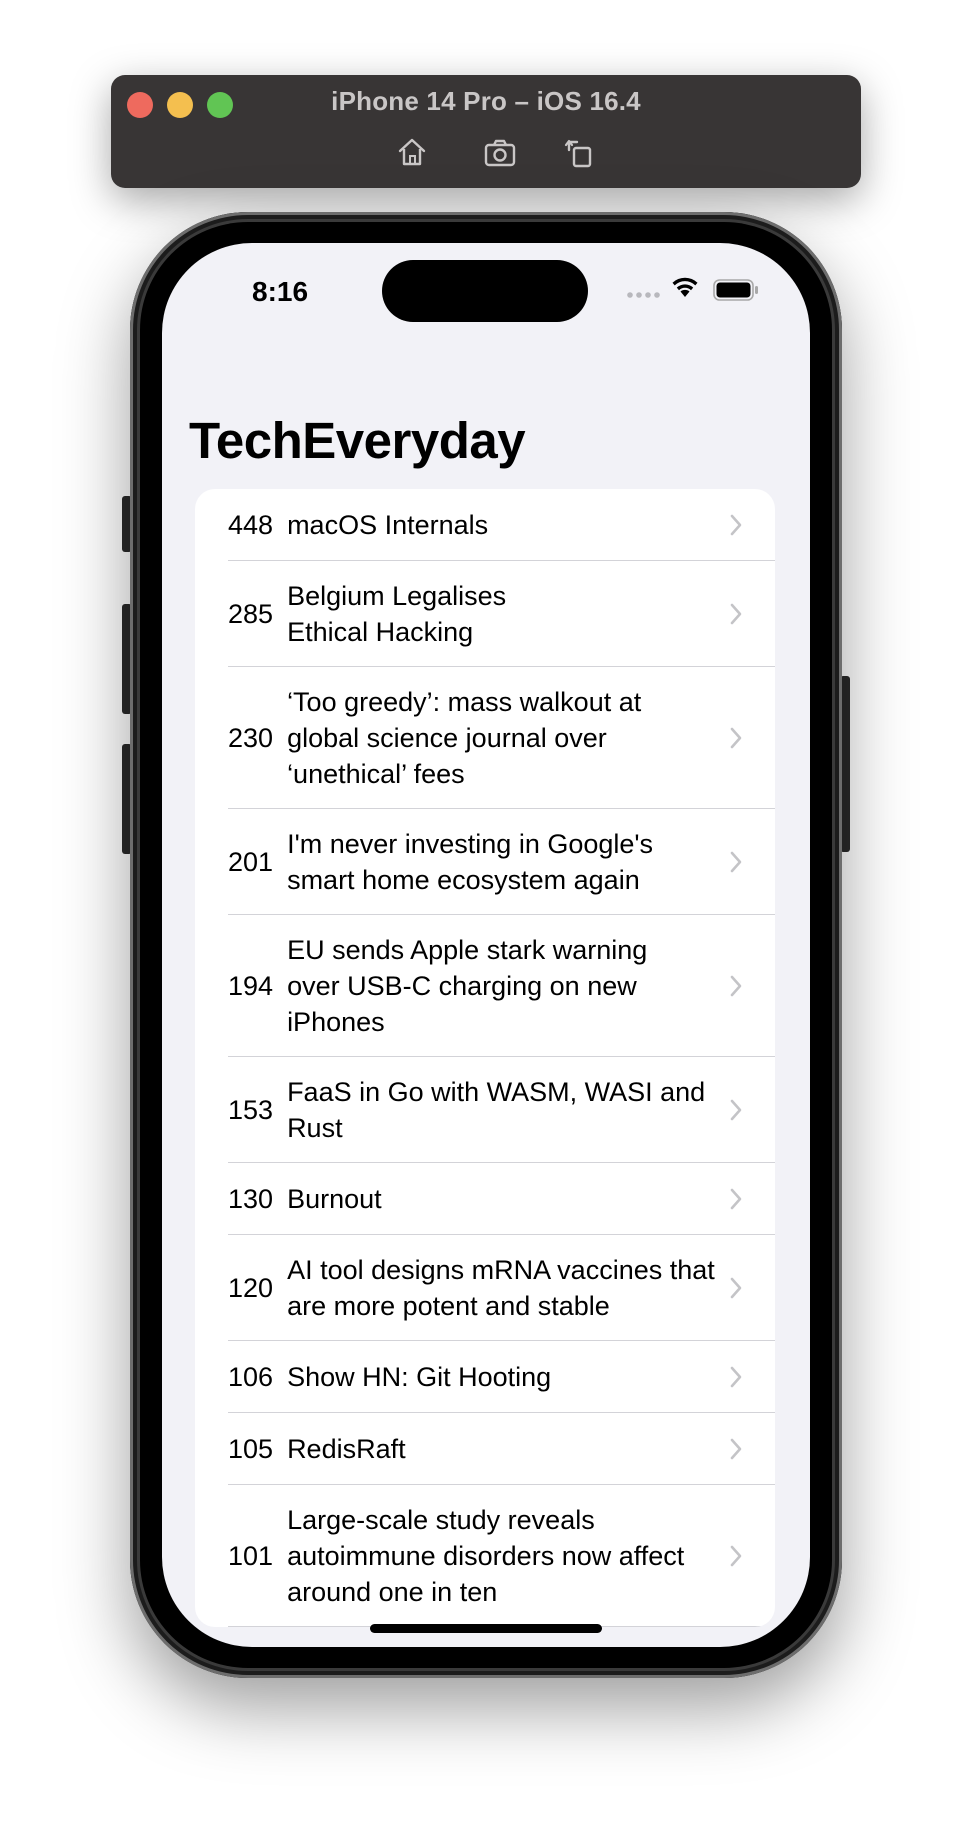 This screenshot has height=1830, width=972. I want to click on story-title: macOS Internals, so click(388, 525).